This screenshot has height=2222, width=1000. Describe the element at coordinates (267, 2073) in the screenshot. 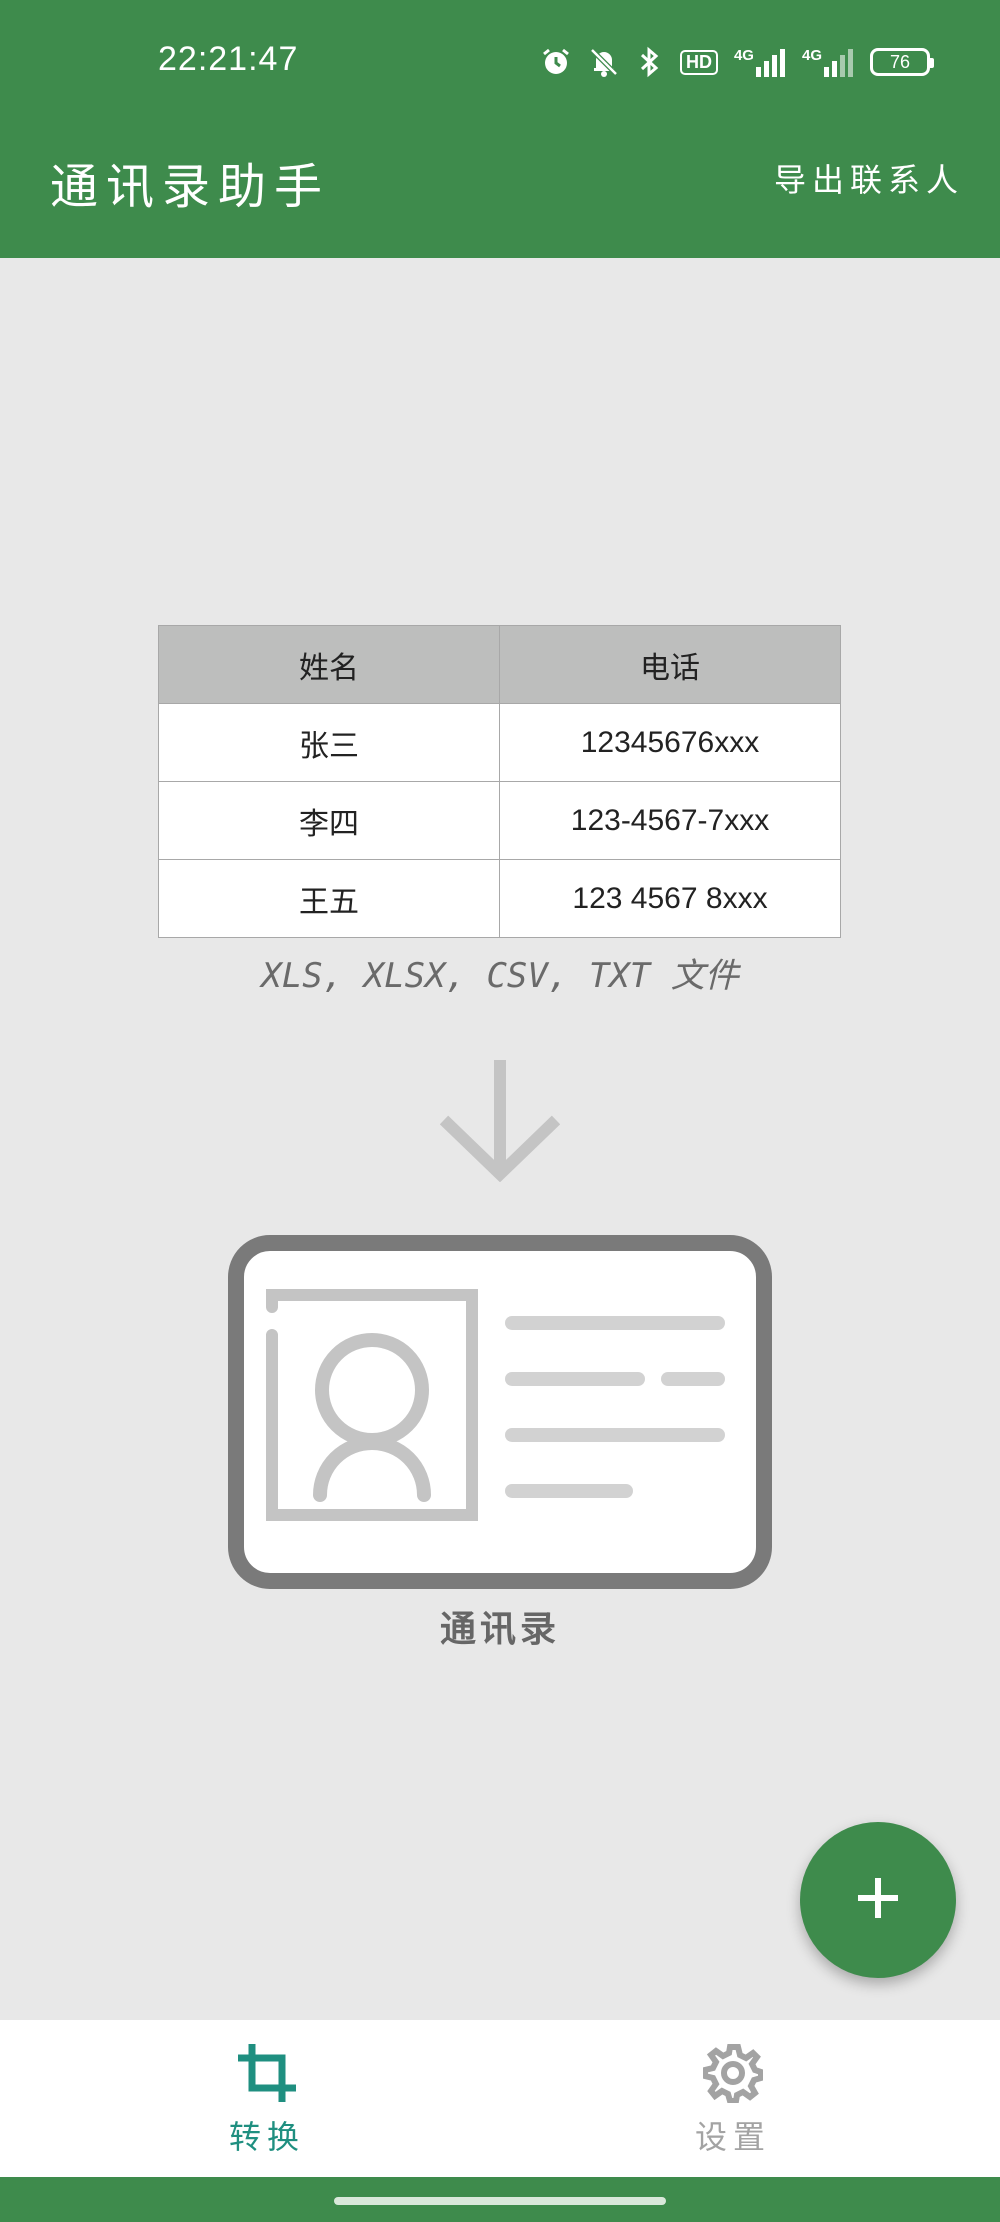

I see `crop-icon` at that location.